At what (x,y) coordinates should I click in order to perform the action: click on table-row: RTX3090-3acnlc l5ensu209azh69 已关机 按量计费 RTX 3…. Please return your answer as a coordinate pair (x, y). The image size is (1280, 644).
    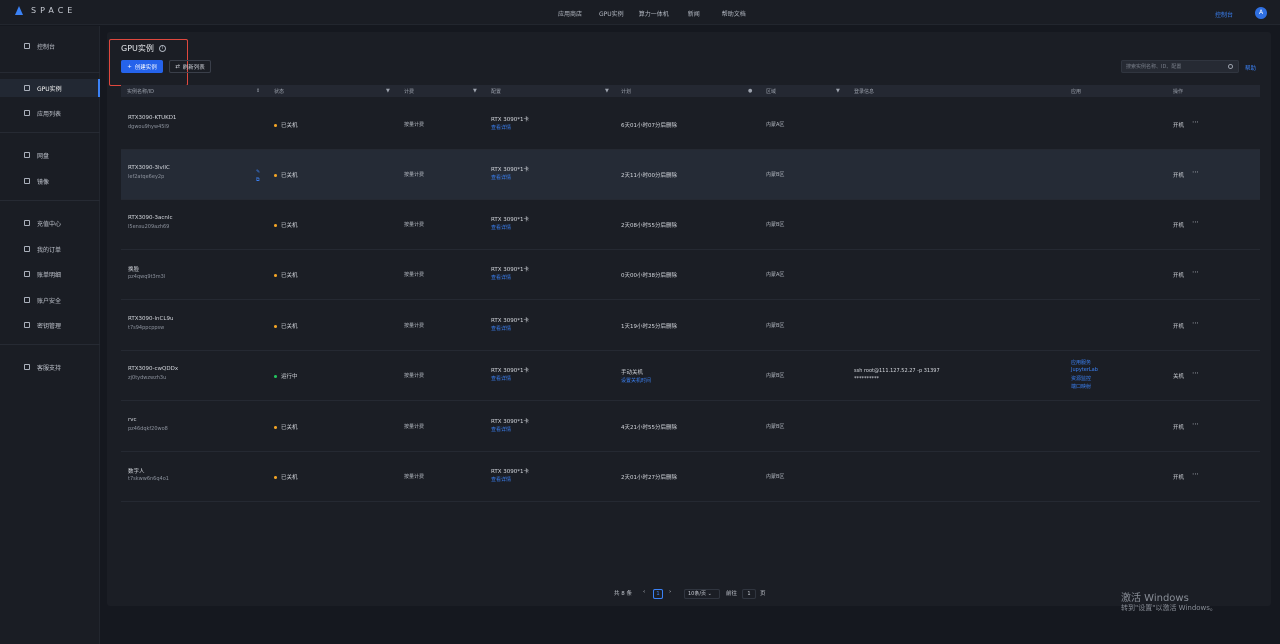
    Looking at the image, I should click on (690, 225).